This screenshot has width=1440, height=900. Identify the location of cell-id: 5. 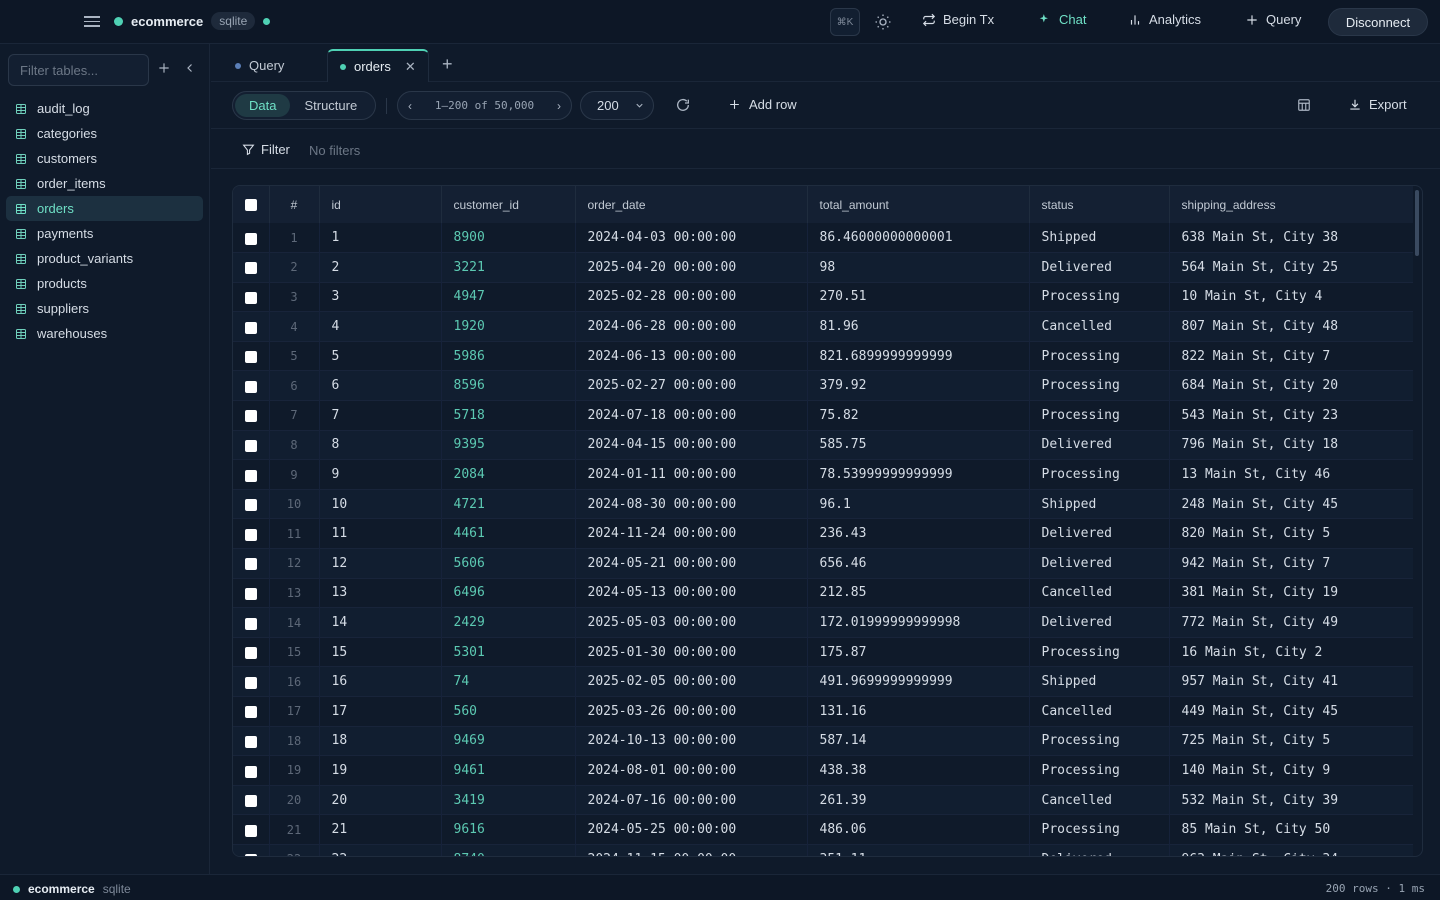
(380, 356).